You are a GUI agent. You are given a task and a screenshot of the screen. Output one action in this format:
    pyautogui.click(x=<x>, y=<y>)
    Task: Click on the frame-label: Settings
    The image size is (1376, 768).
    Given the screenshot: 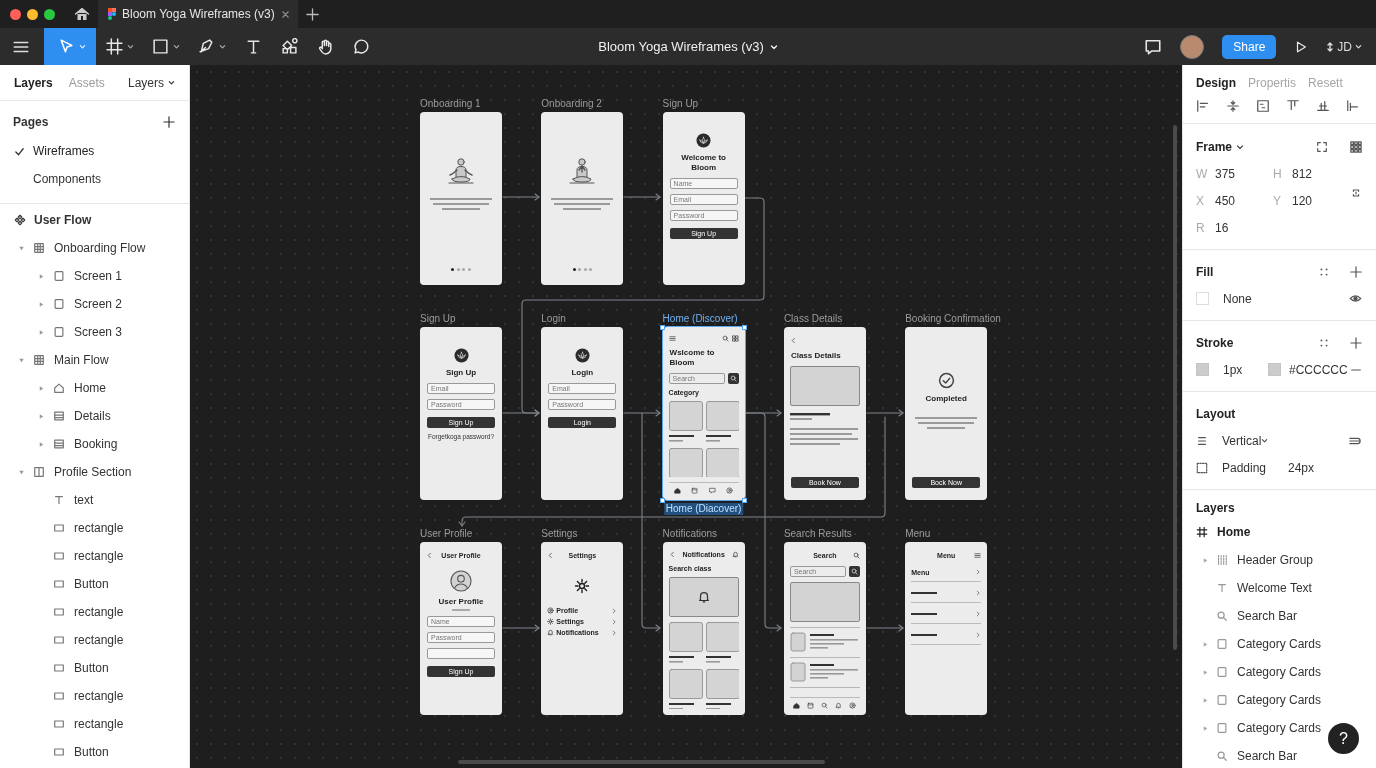 What is the action you would take?
    pyautogui.click(x=559, y=534)
    